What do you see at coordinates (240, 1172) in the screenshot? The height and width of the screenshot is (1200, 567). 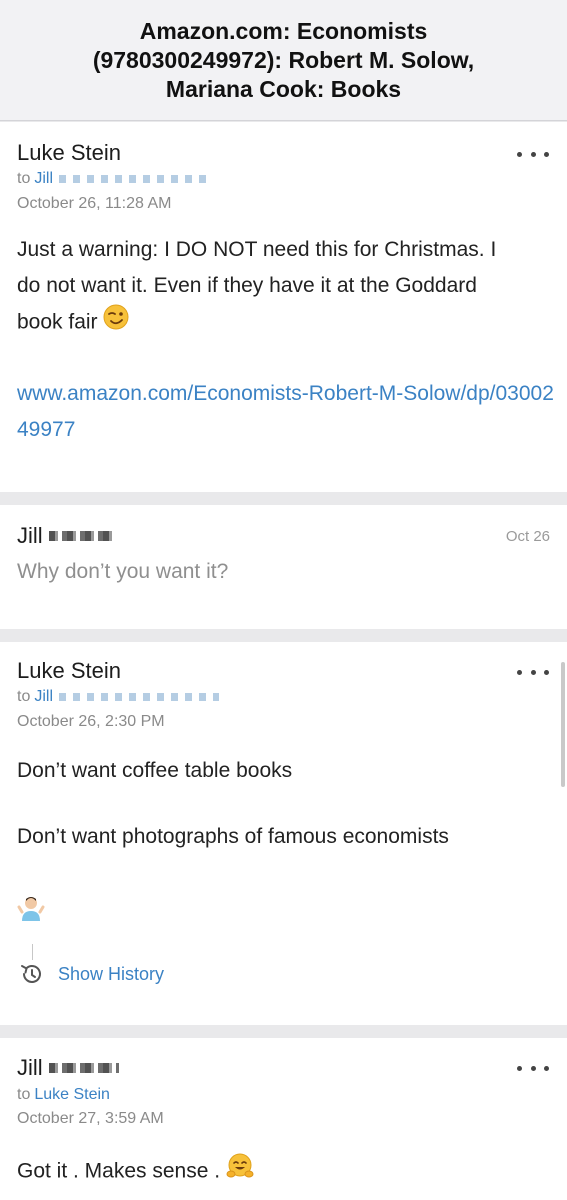 I see `hugging-face-icon` at bounding box center [240, 1172].